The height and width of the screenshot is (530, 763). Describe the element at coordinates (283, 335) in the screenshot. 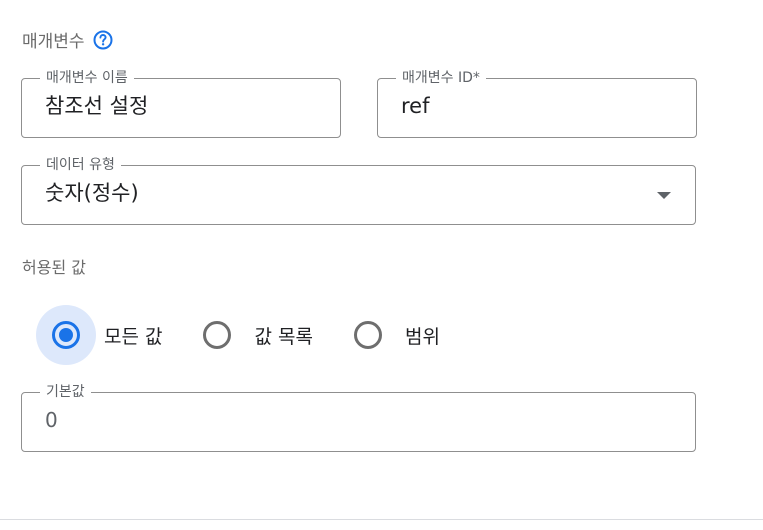

I see `radio-value-list-label: 값 목록` at that location.